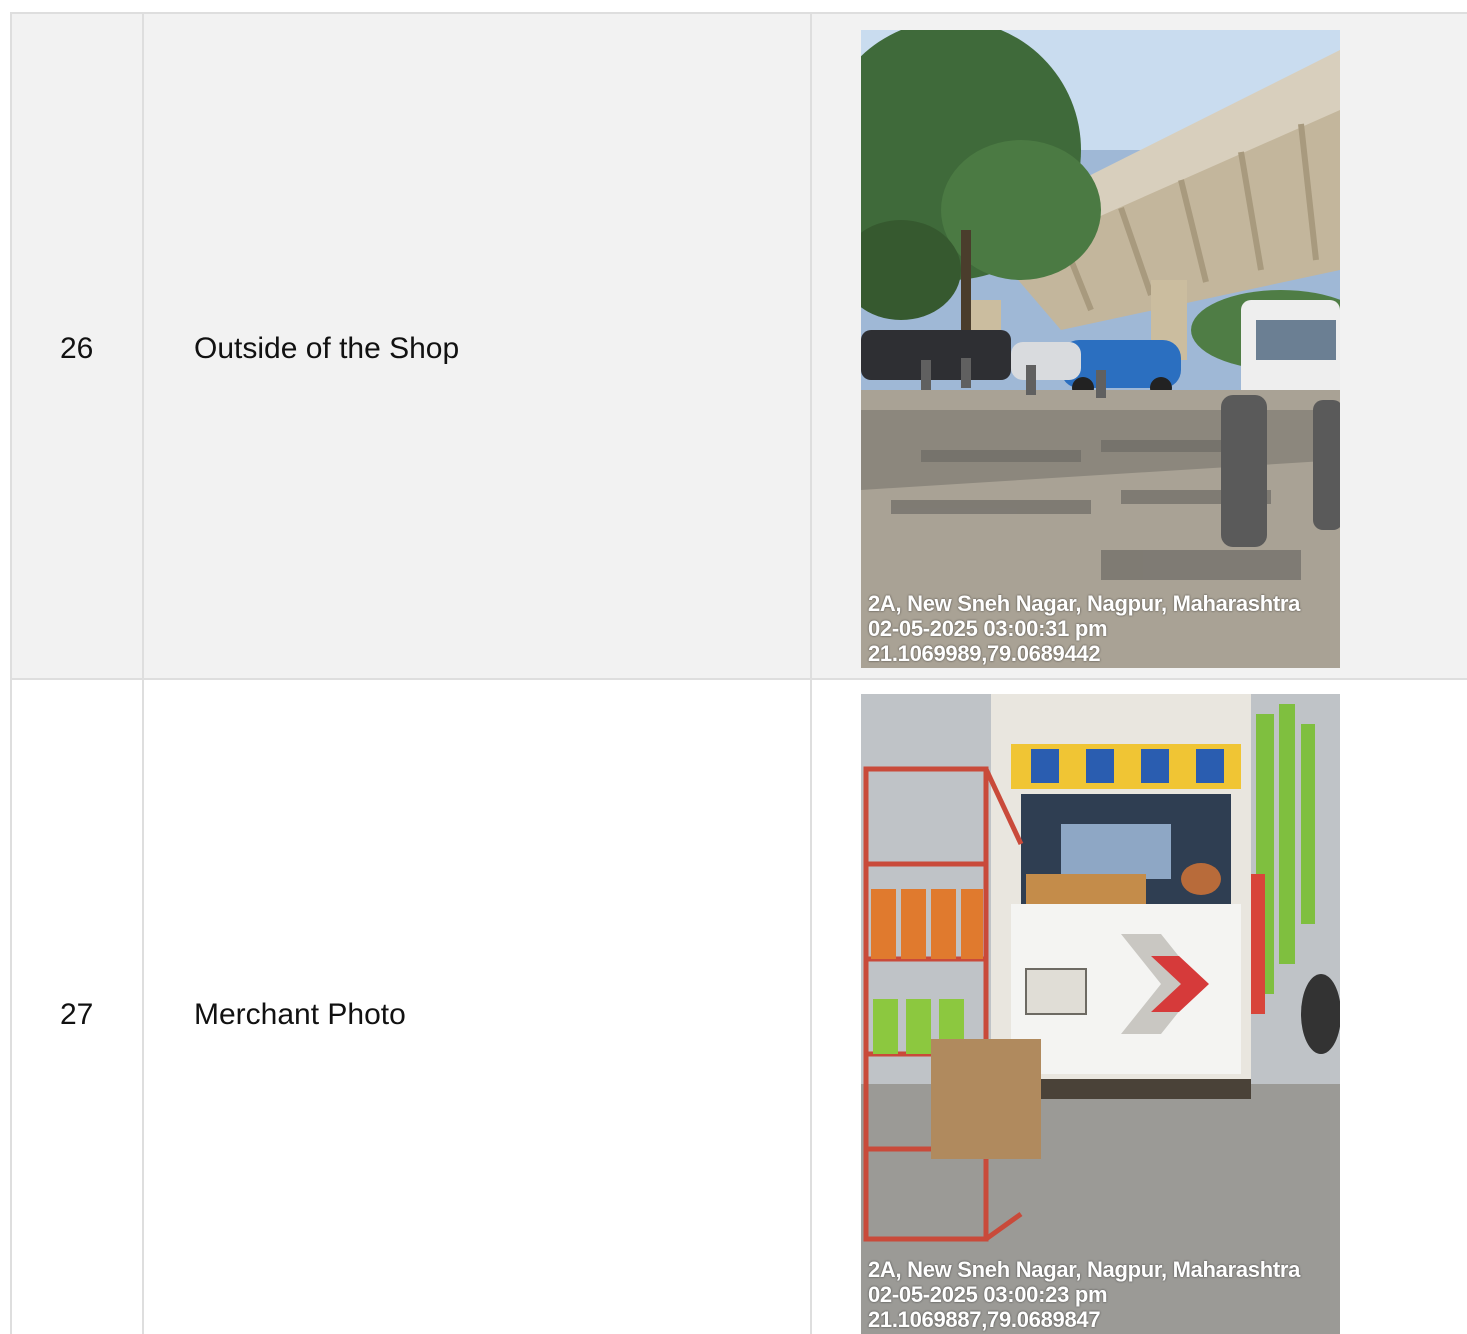  I want to click on stamp-datetime: 02-05-2025 03:00:31 pm, so click(988, 628).